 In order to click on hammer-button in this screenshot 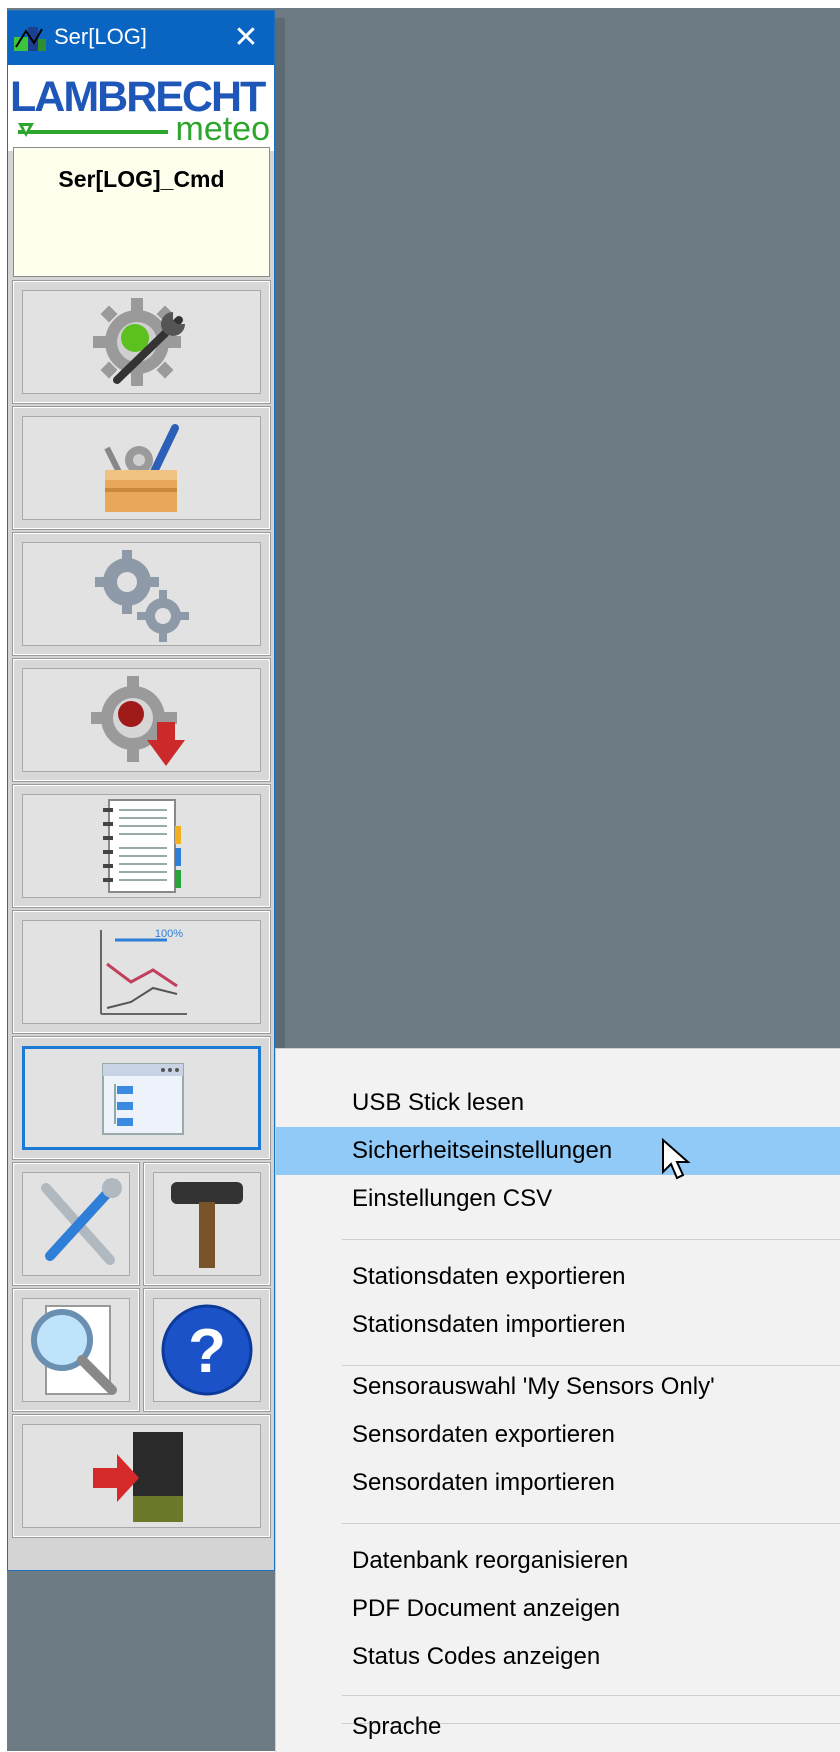, I will do `click(207, 1224)`.